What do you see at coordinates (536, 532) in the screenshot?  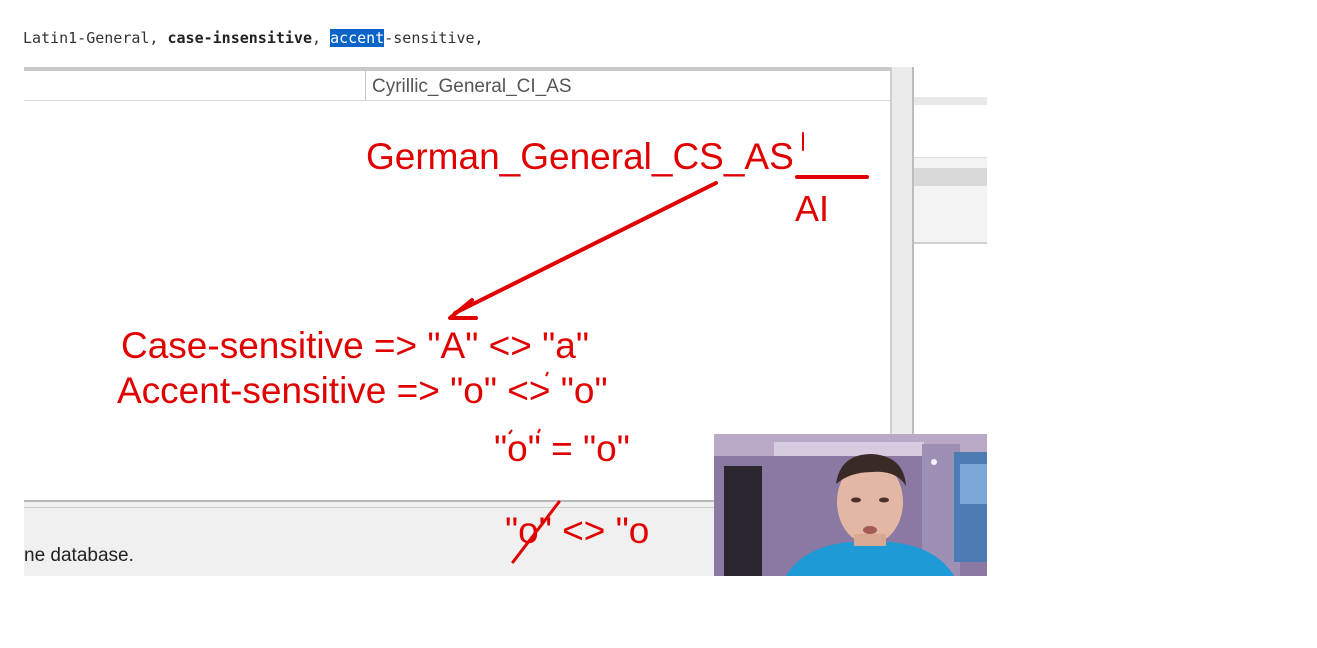 I see `strike-line` at bounding box center [536, 532].